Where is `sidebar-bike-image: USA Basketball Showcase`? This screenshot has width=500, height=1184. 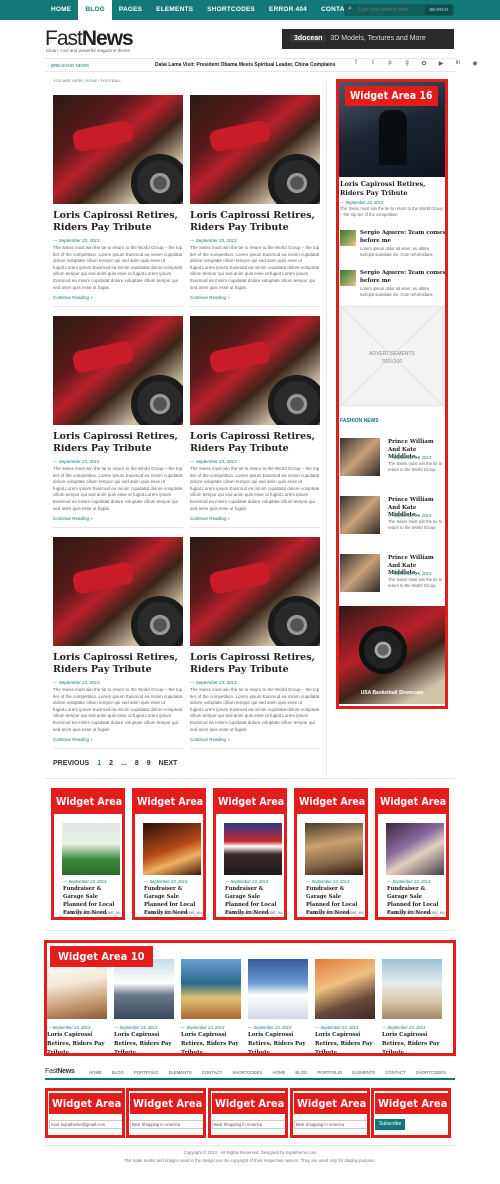 sidebar-bike-image: USA Basketball Showcase is located at coordinates (392, 655).